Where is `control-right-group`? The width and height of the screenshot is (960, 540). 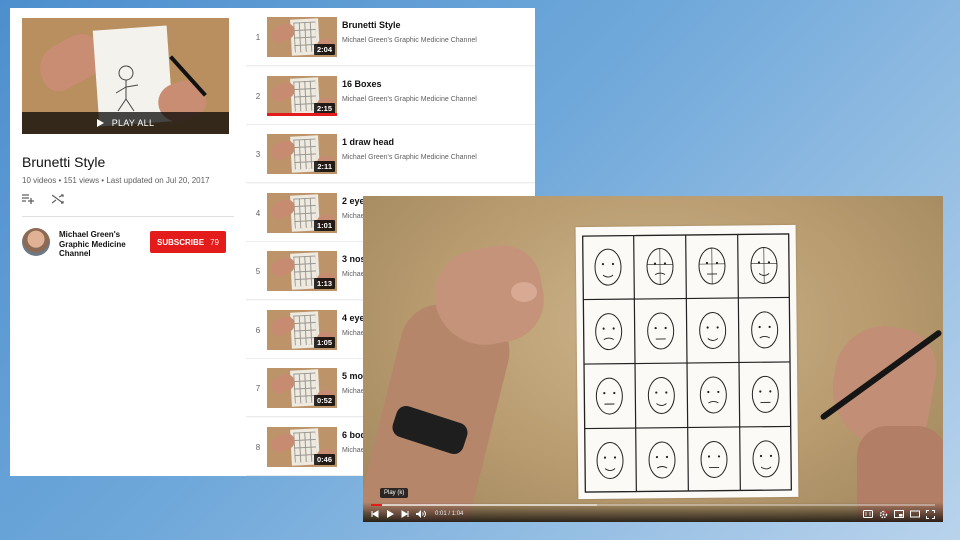 control-right-group is located at coordinates (899, 514).